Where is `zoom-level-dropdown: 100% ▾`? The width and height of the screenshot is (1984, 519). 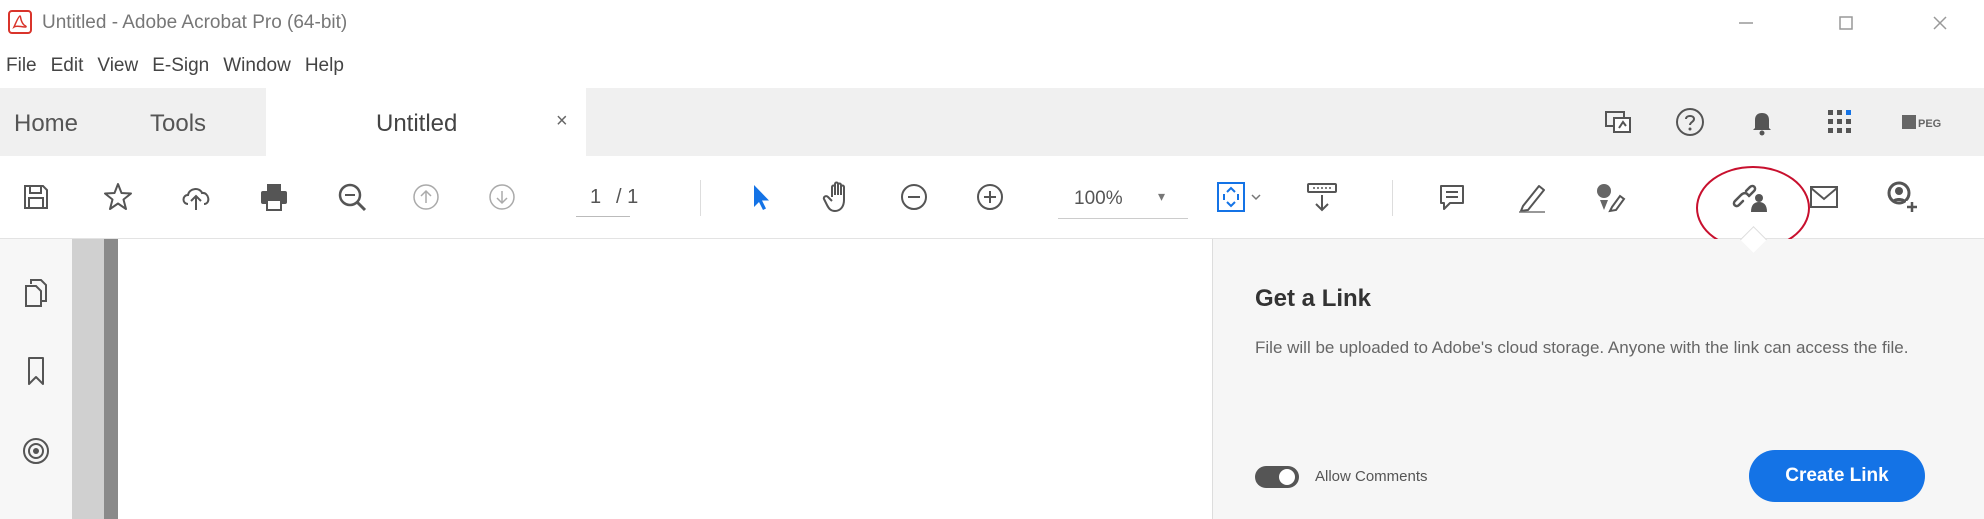 zoom-level-dropdown: 100% ▾ is located at coordinates (1123, 198).